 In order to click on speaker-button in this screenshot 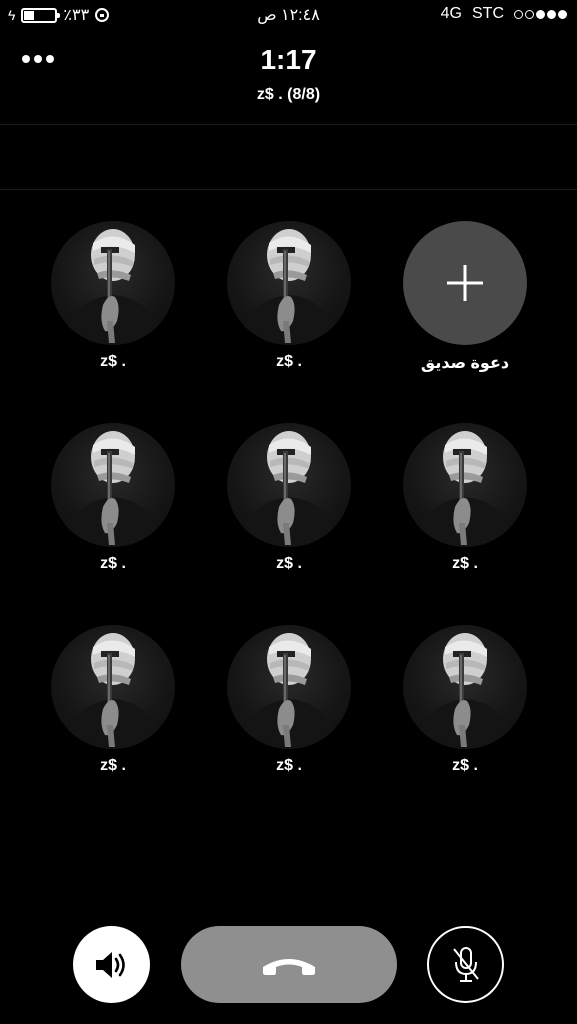, I will do `click(111, 964)`.